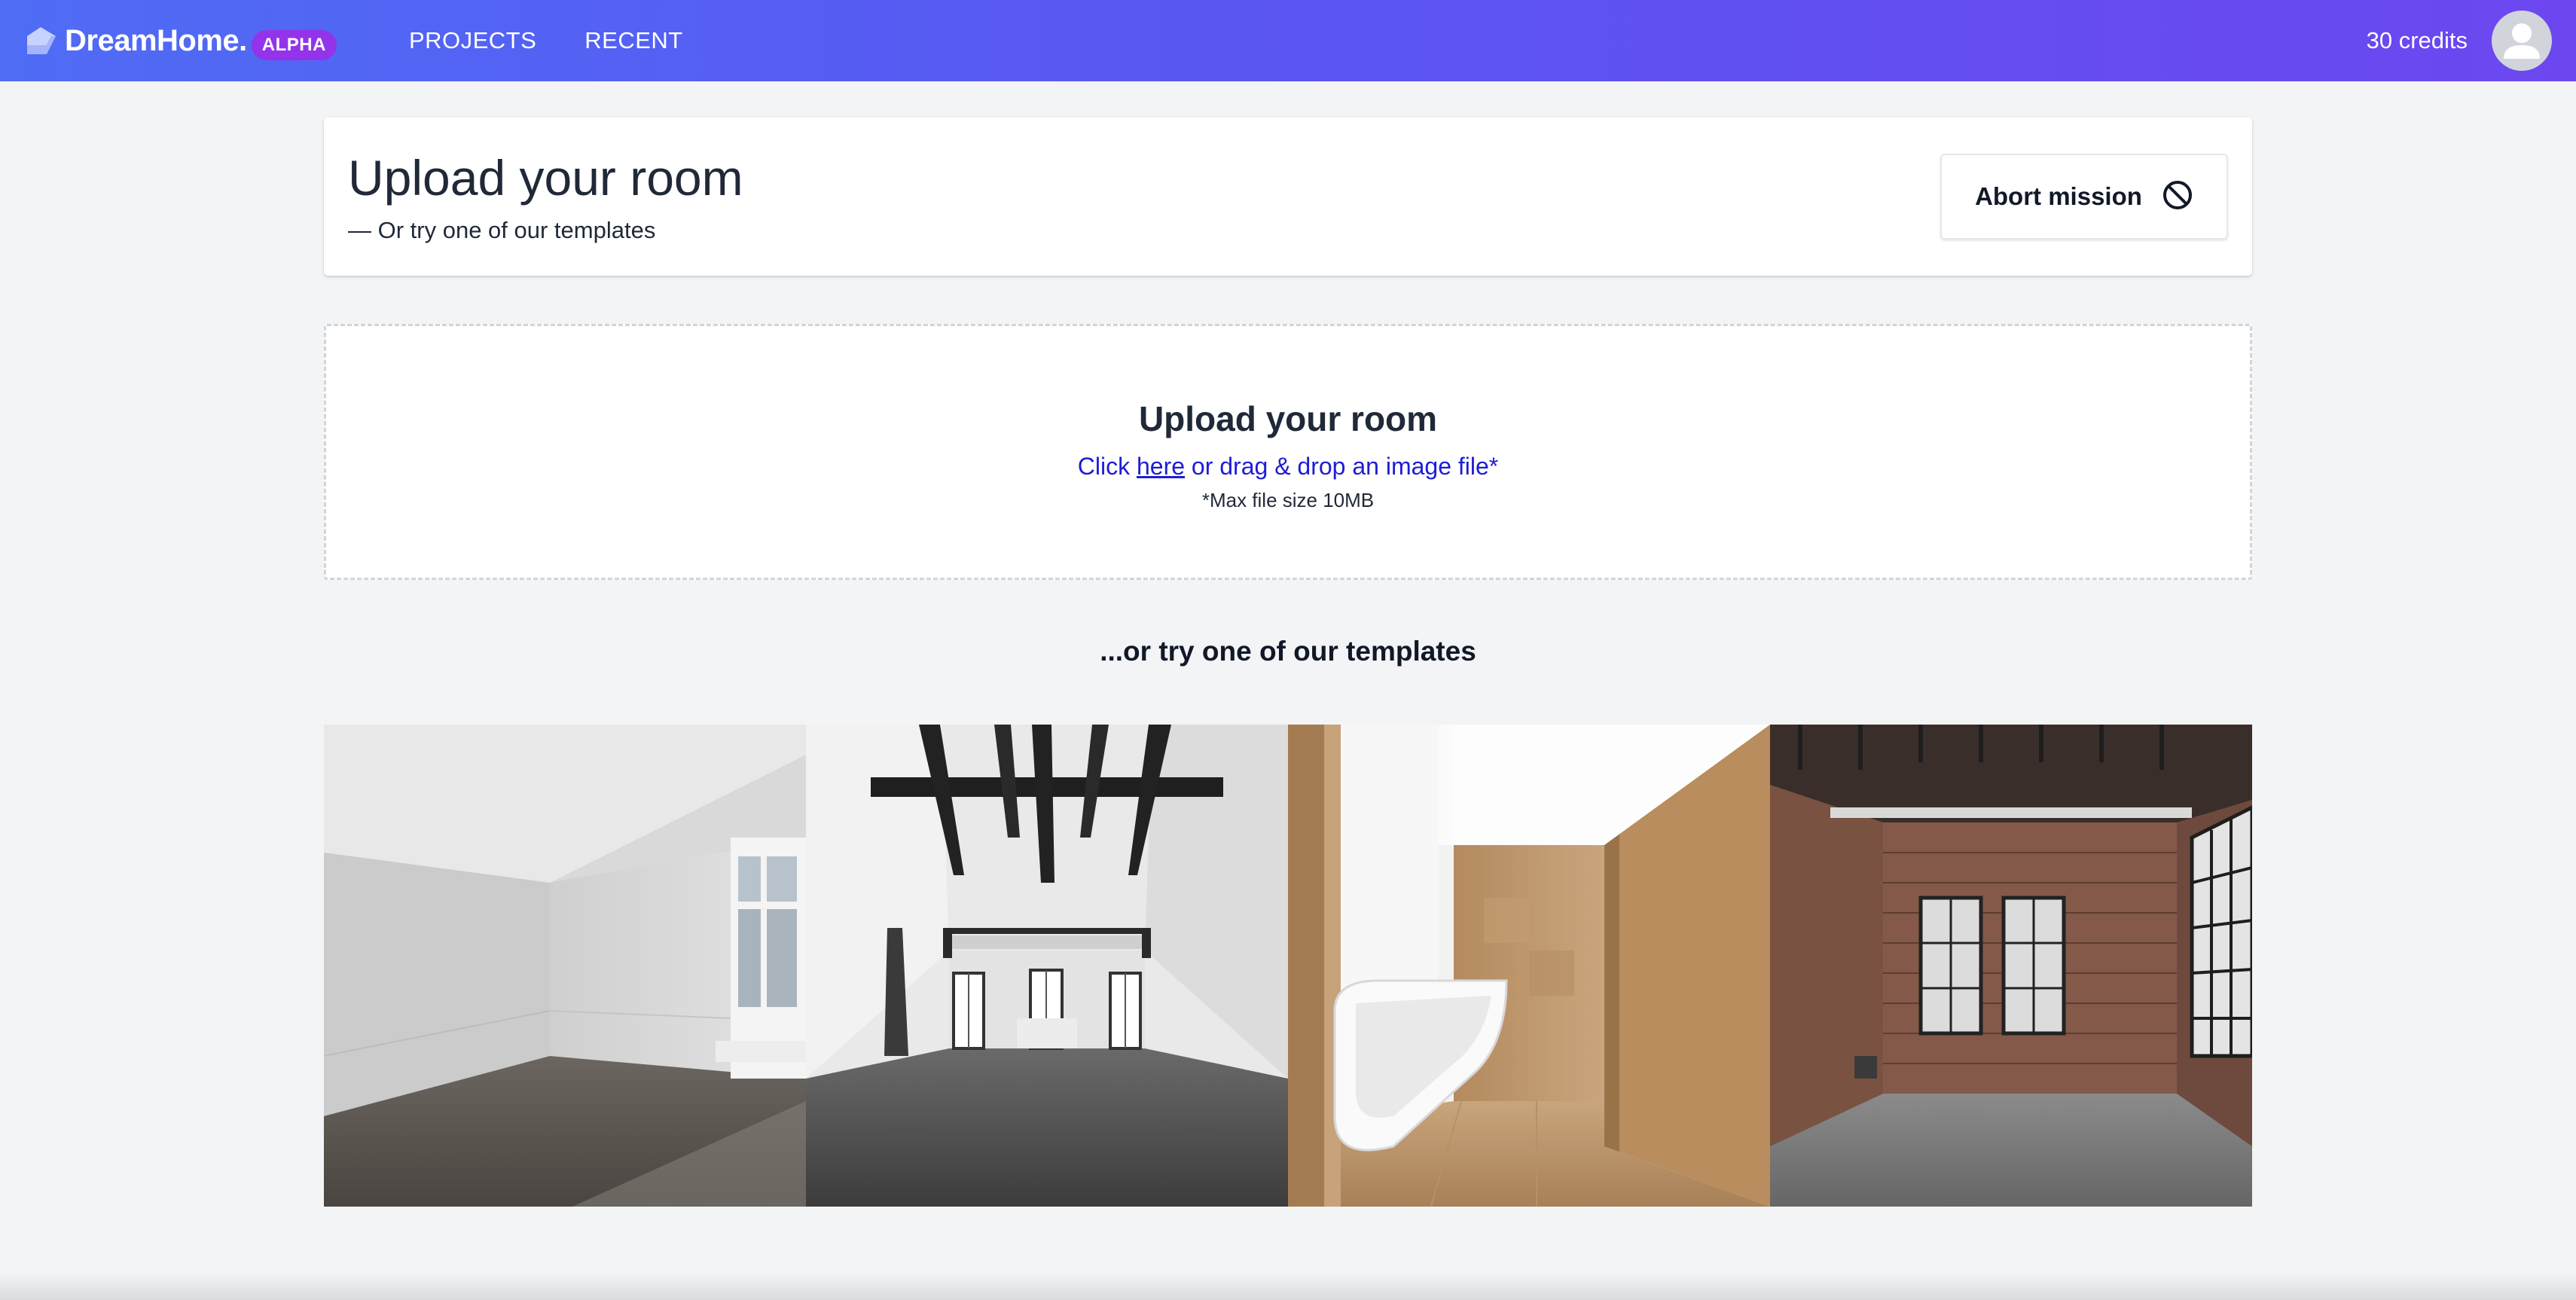 The height and width of the screenshot is (1300, 2576). I want to click on house-arrow-icon, so click(41, 41).